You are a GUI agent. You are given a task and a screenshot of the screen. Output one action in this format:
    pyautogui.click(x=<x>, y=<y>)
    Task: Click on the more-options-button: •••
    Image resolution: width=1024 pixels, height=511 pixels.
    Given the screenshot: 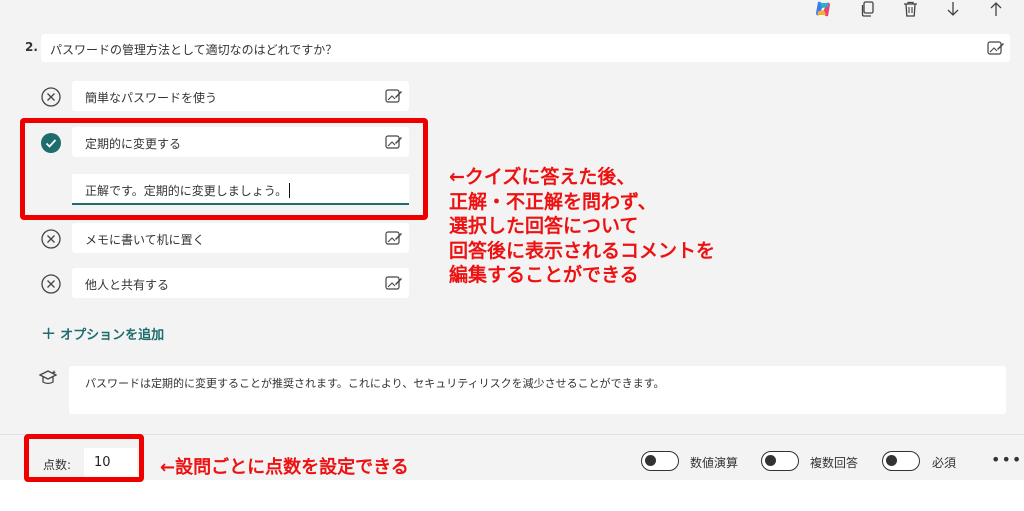 What is the action you would take?
    pyautogui.click(x=1006, y=459)
    